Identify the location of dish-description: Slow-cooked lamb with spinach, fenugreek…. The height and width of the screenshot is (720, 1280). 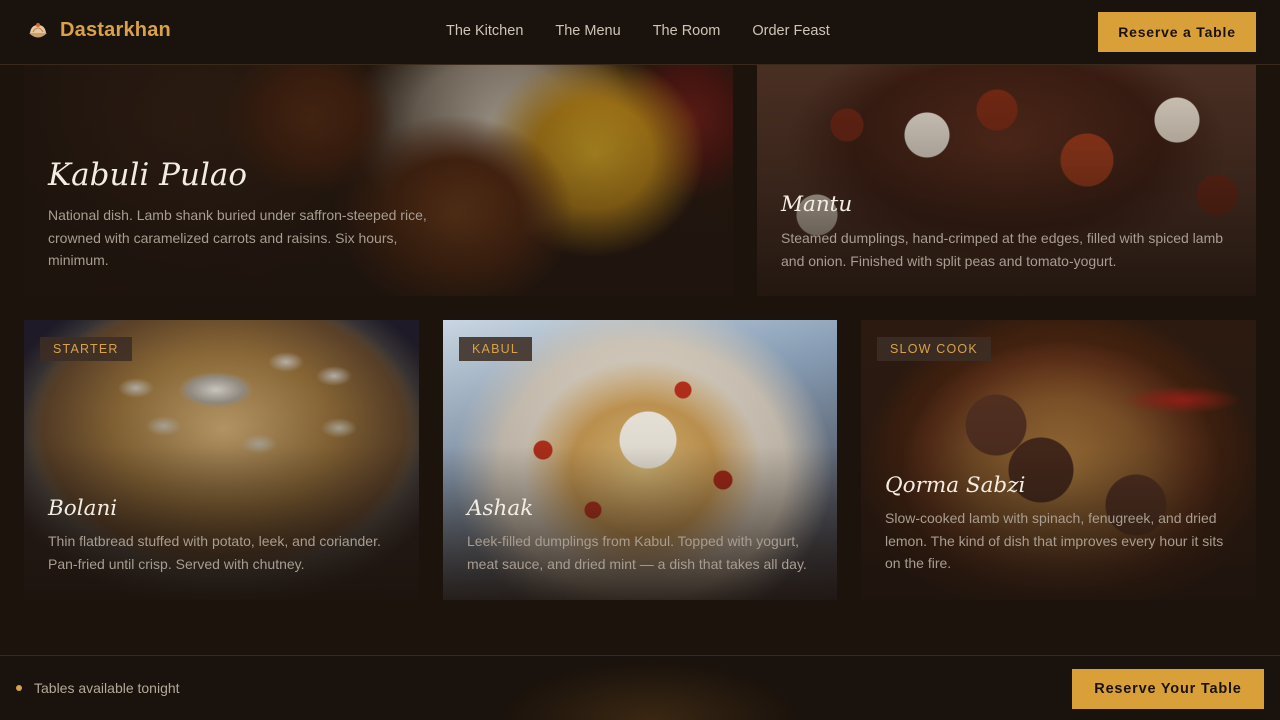
(1054, 540).